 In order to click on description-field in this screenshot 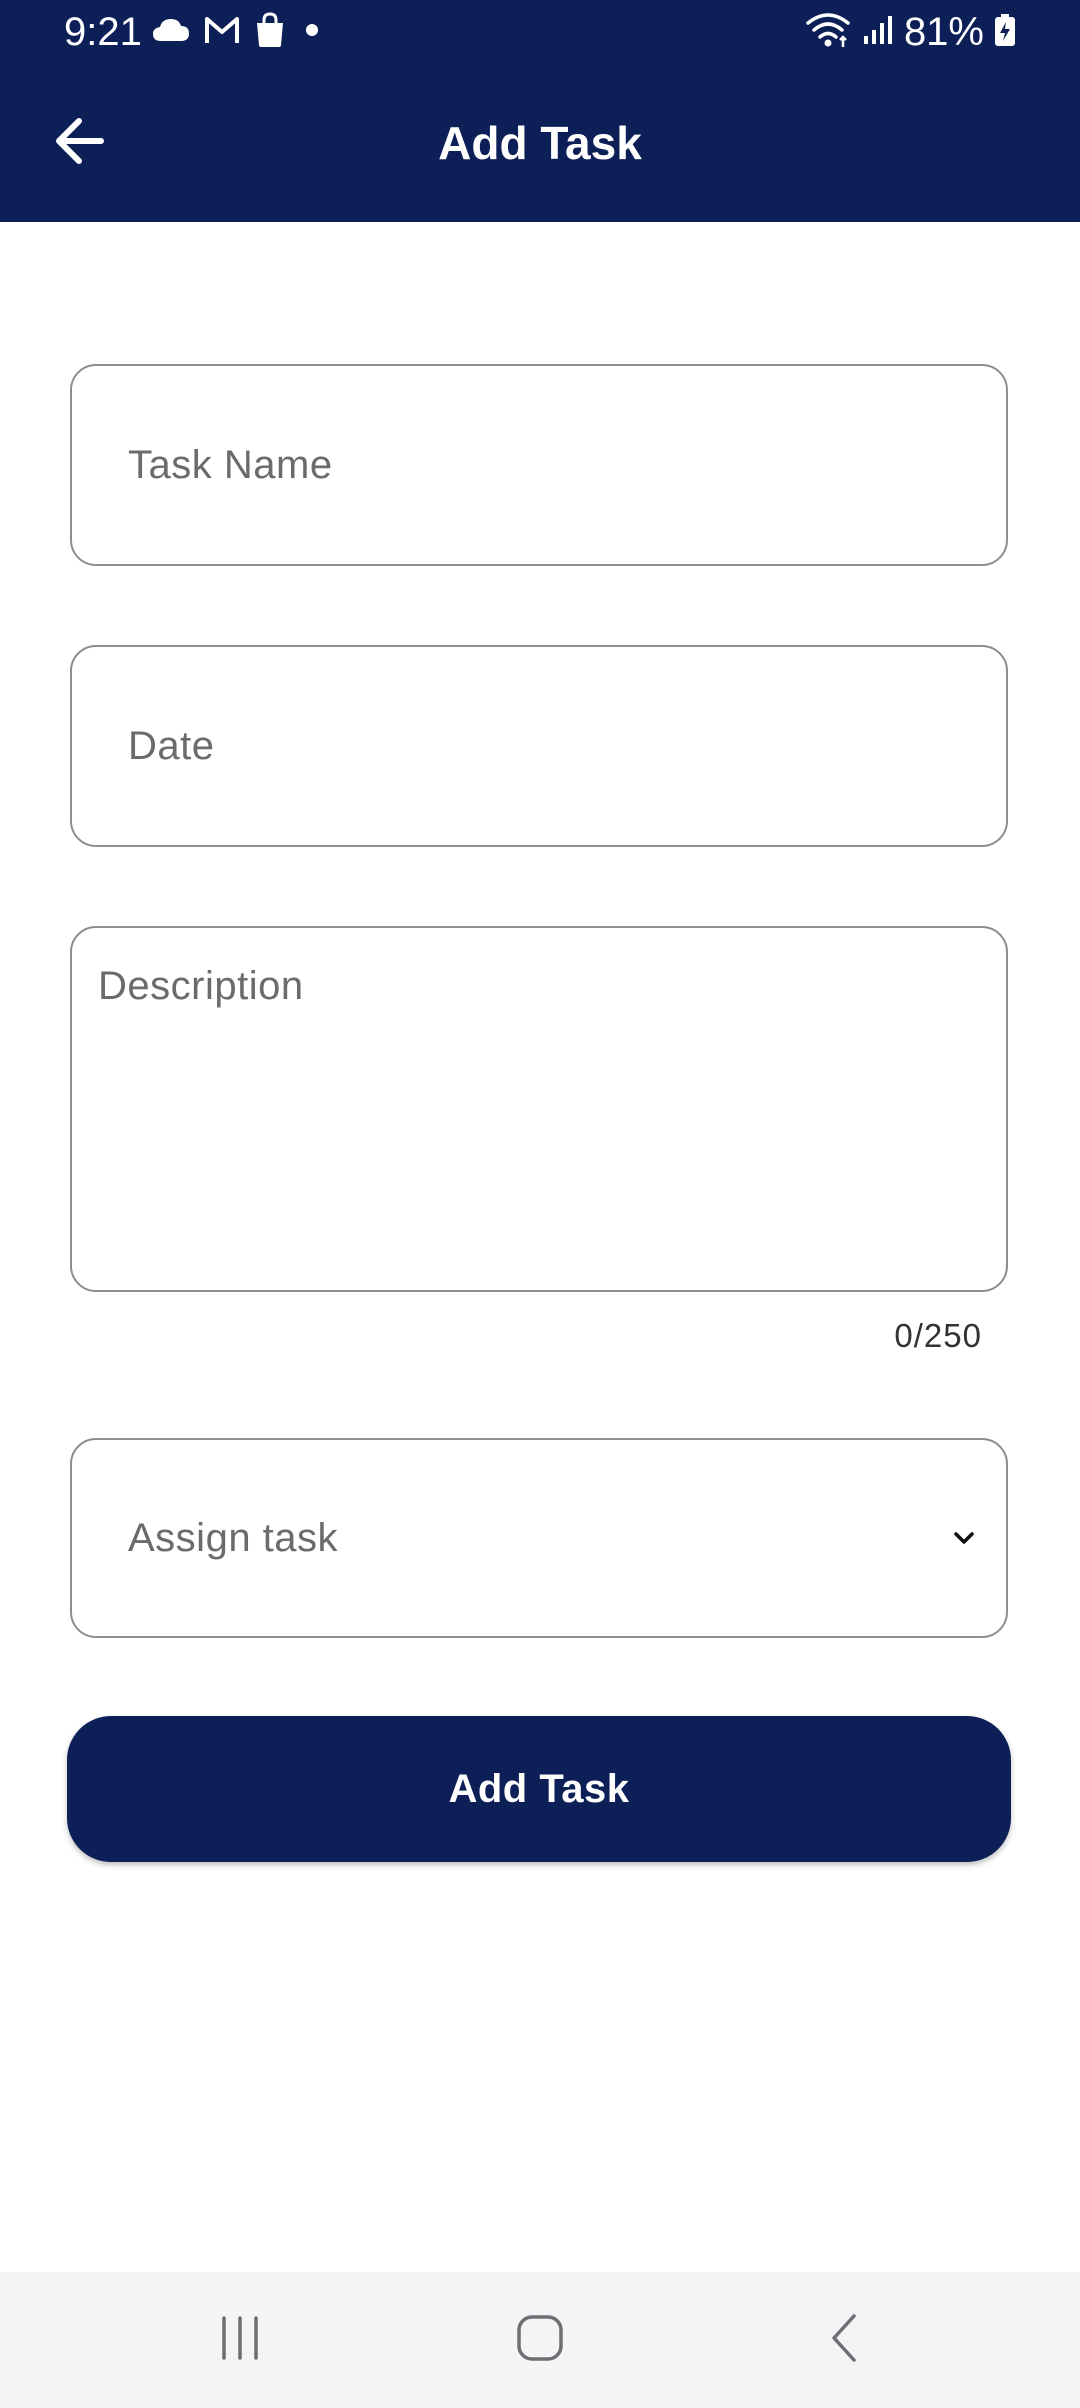, I will do `click(539, 1109)`.